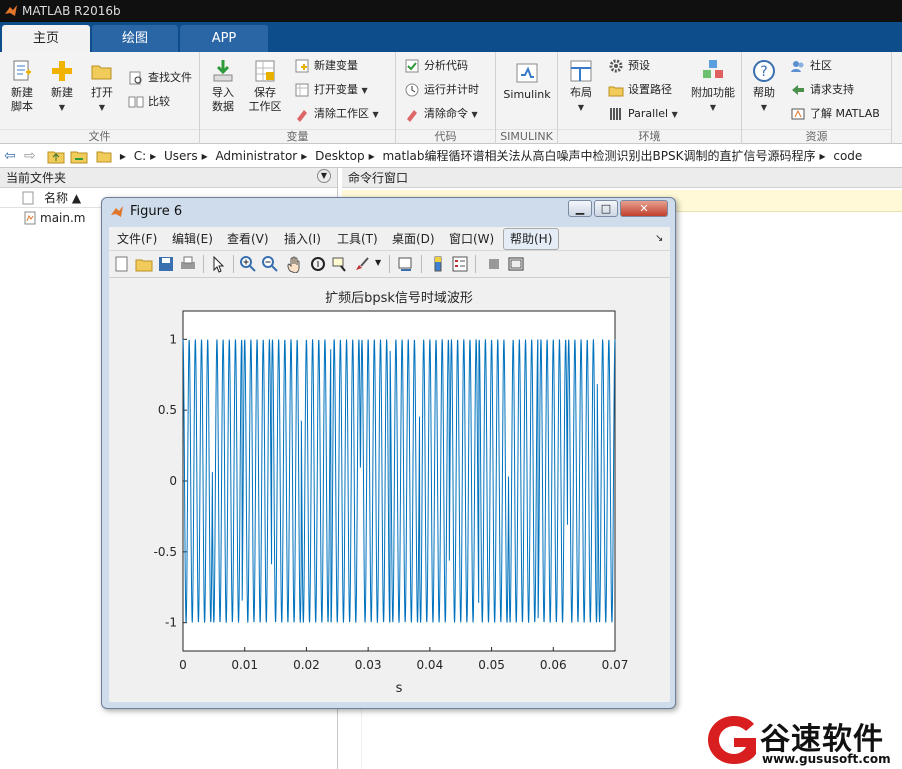  Describe the element at coordinates (331, 90) in the screenshot. I see `open-variable-button: 打开变量 ▼` at that location.